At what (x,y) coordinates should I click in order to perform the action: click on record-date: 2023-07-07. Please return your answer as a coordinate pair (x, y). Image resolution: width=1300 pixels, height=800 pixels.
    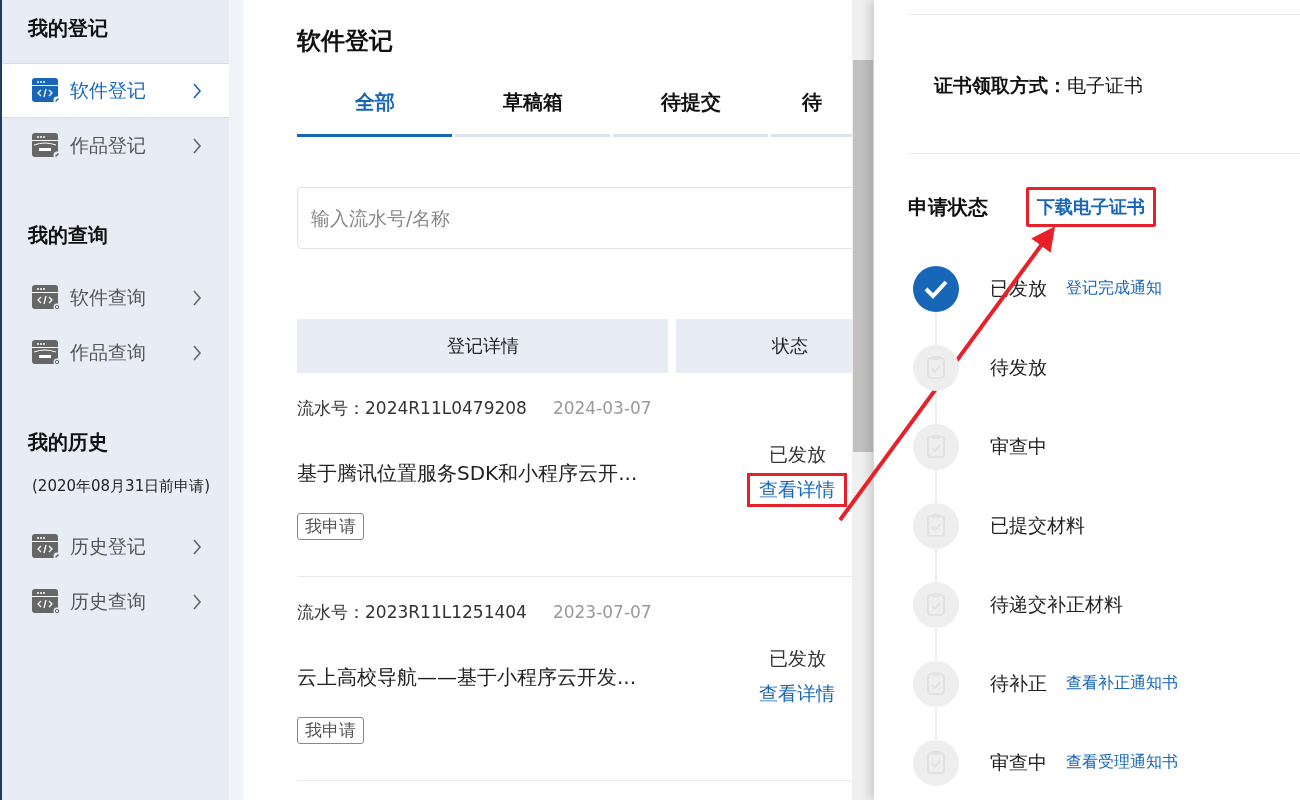
    Looking at the image, I should click on (602, 612).